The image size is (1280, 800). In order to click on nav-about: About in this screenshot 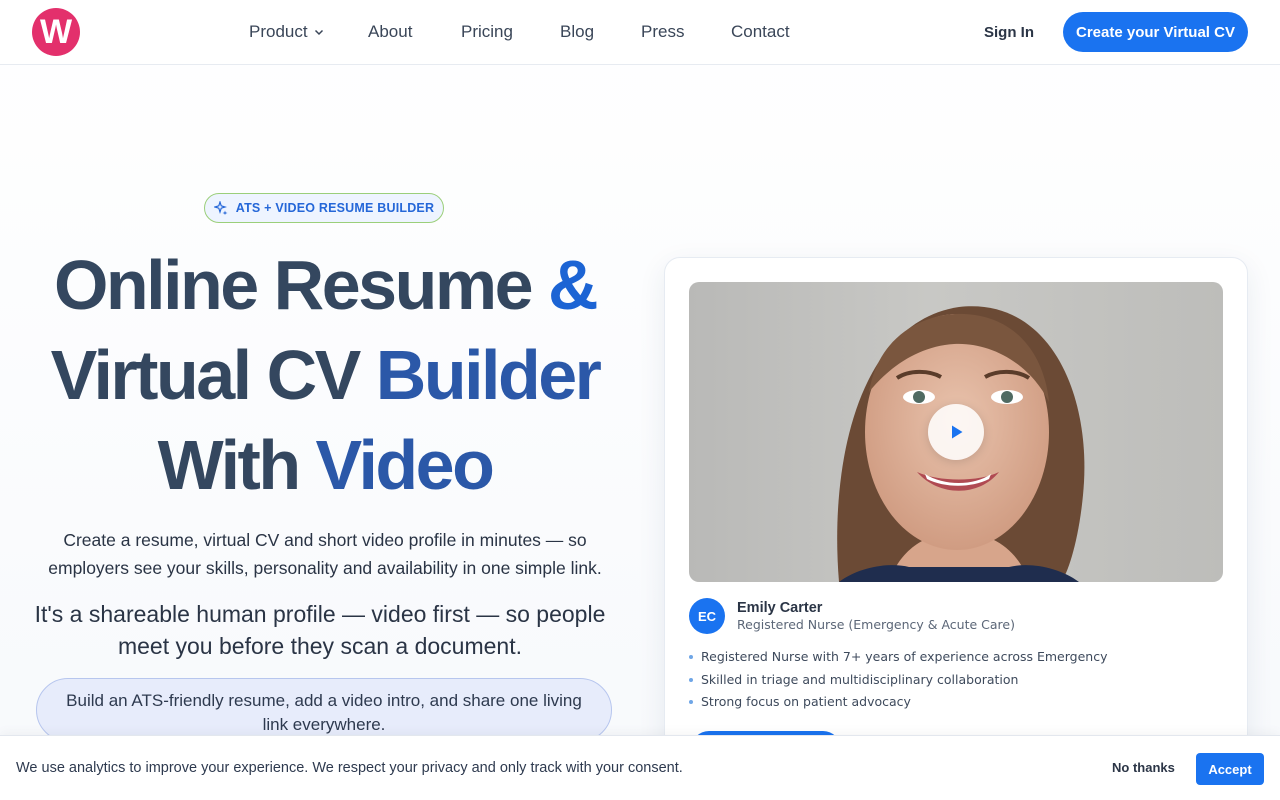, I will do `click(390, 32)`.